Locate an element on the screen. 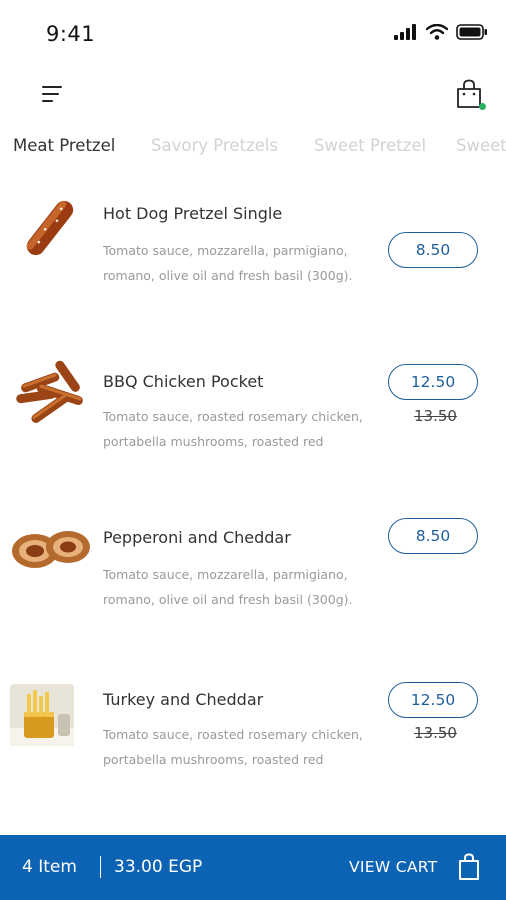 The width and height of the screenshot is (506, 900). cart-badge-dot is located at coordinates (482, 106).